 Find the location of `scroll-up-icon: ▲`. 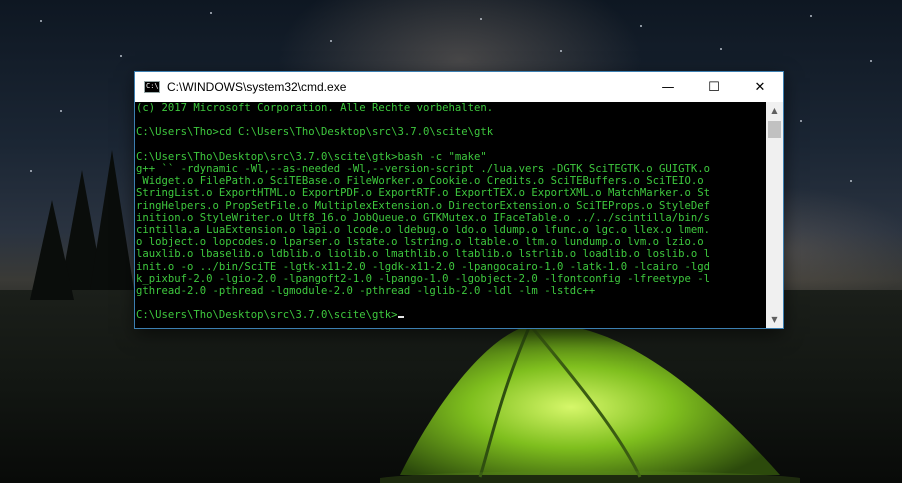

scroll-up-icon: ▲ is located at coordinates (774, 110).